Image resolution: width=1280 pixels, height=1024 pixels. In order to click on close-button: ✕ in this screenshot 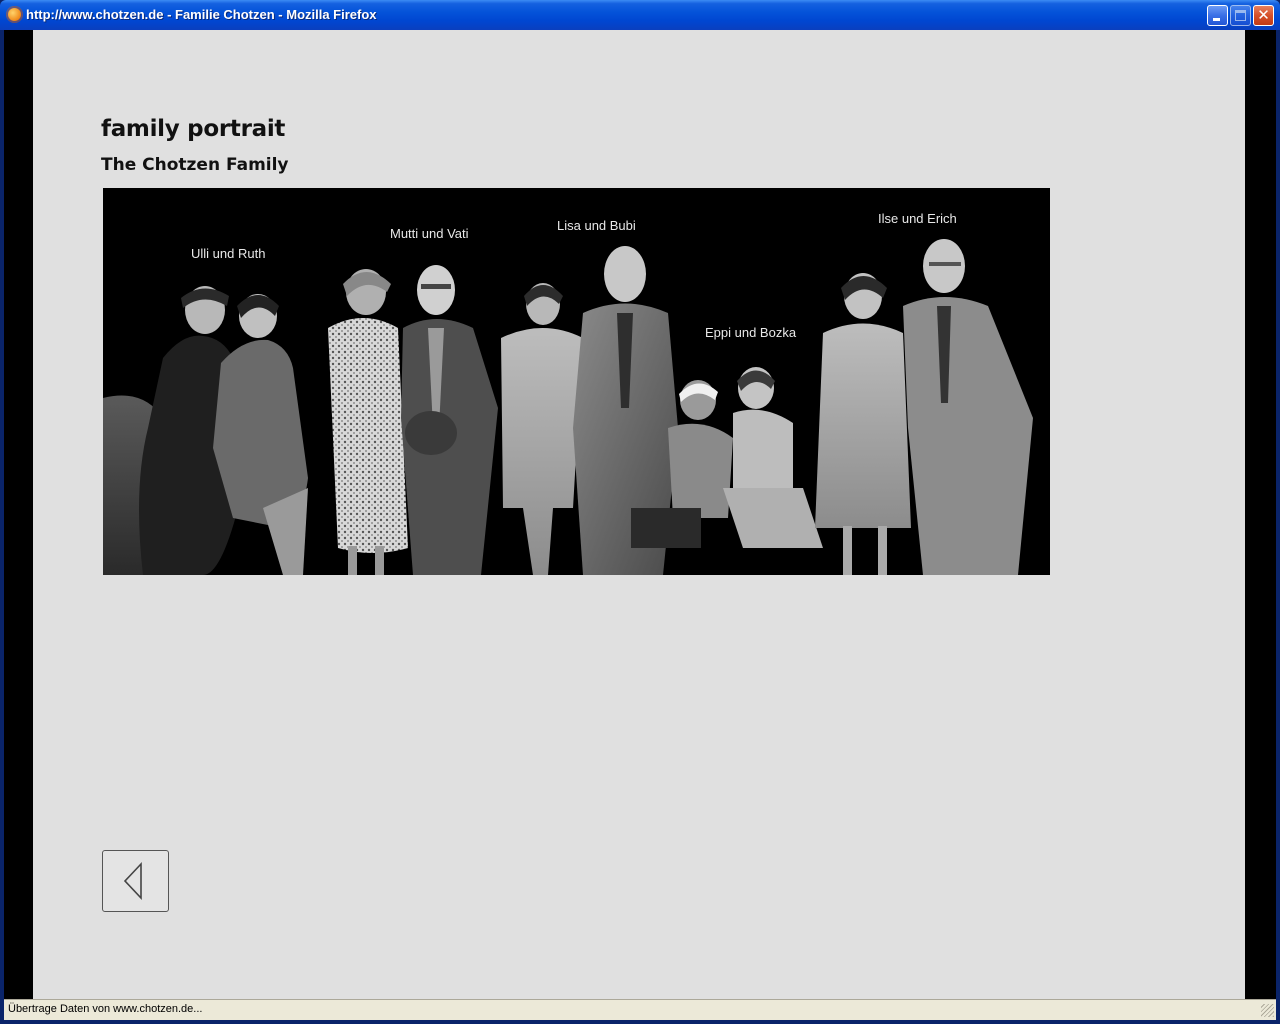, I will do `click(1263, 15)`.